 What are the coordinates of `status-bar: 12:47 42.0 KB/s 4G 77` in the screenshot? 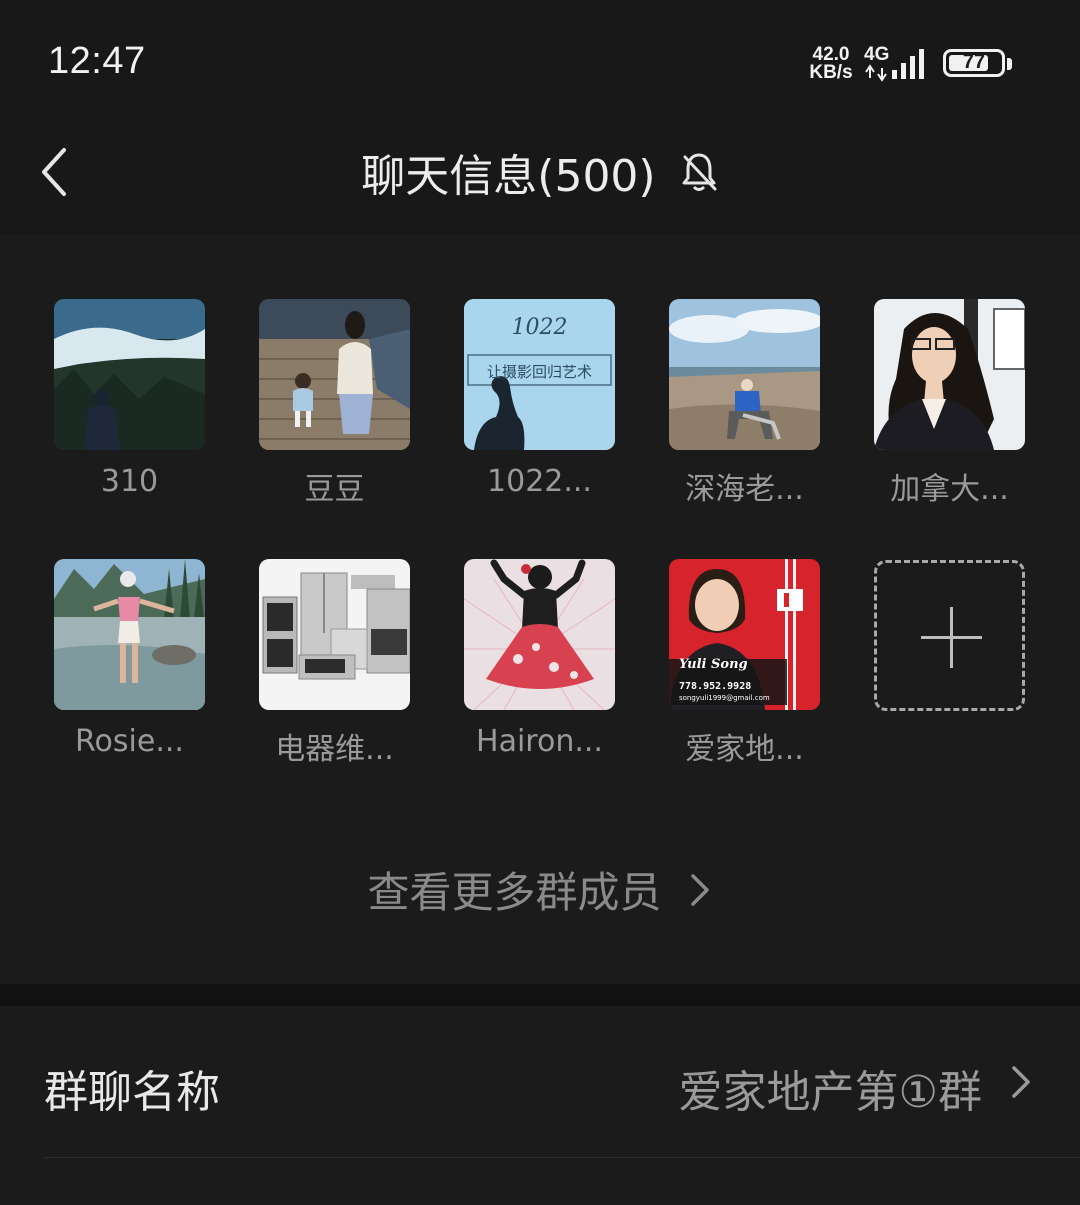 It's located at (540, 59).